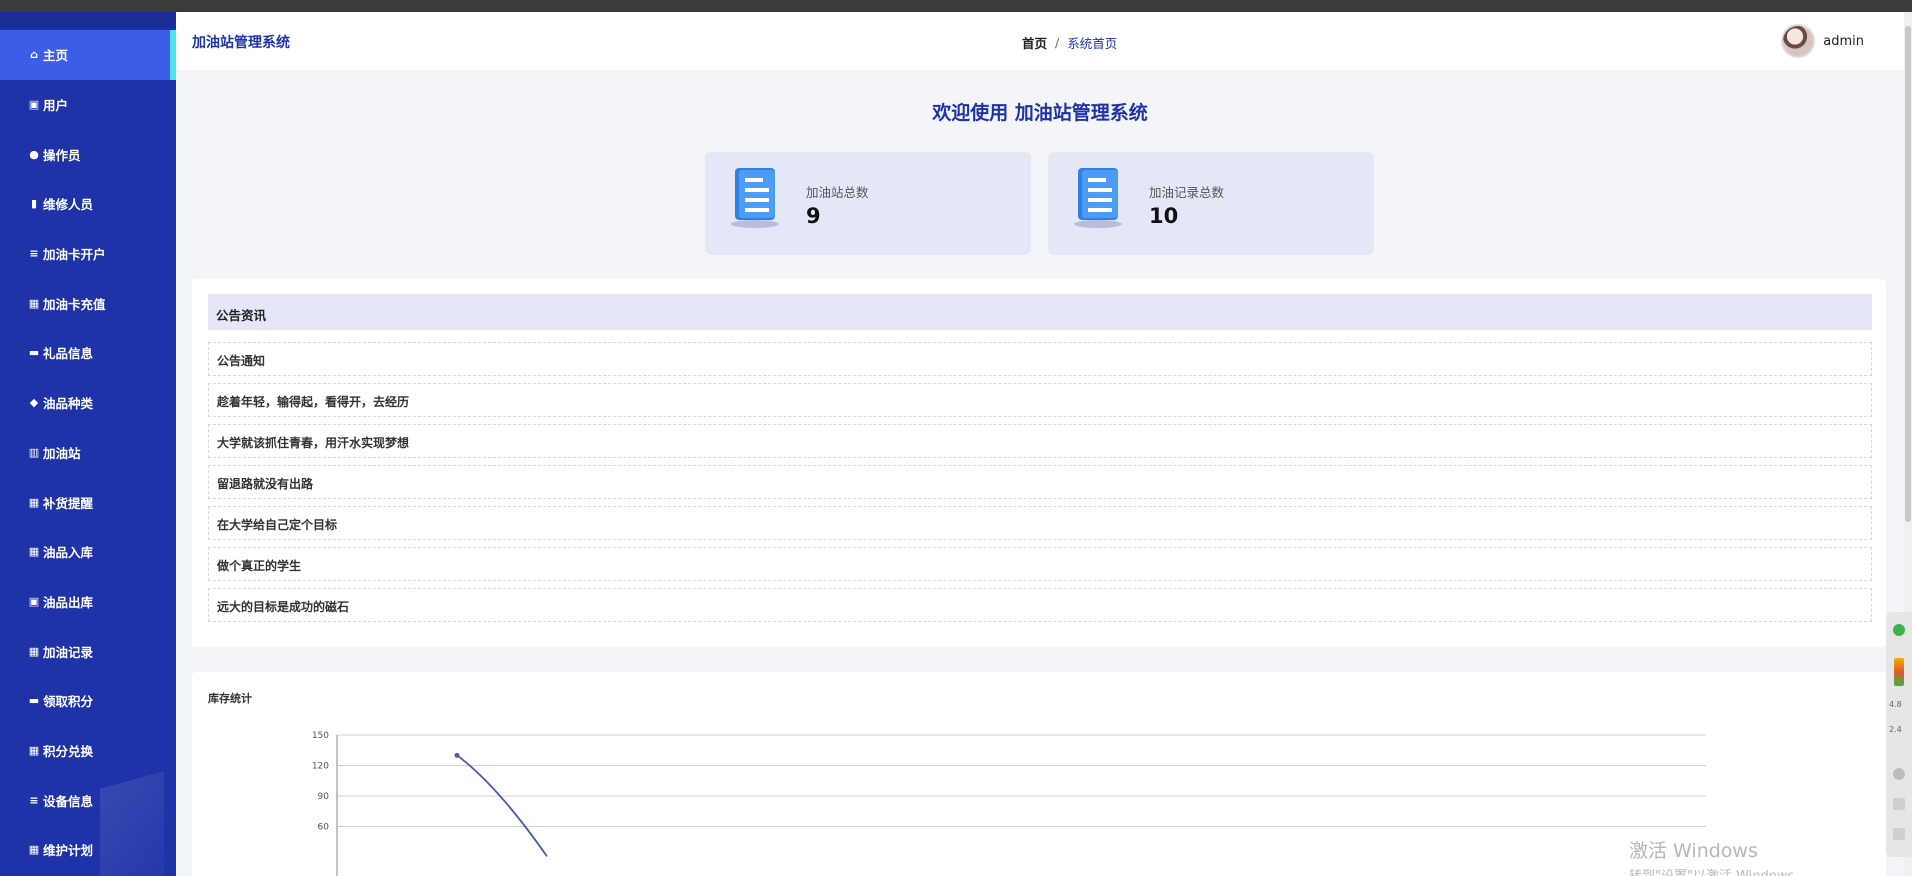  Describe the element at coordinates (1211, 203) in the screenshot. I see `stat-card-records: 加油记录总数 10` at that location.